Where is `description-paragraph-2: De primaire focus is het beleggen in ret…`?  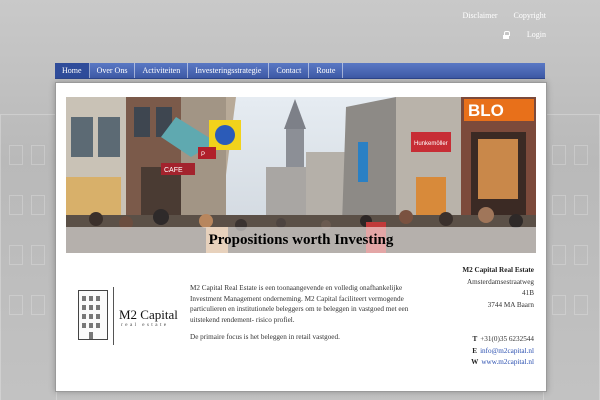
description-paragraph-2: De primaire focus is het beleggen in ret… is located at coordinates (265, 336).